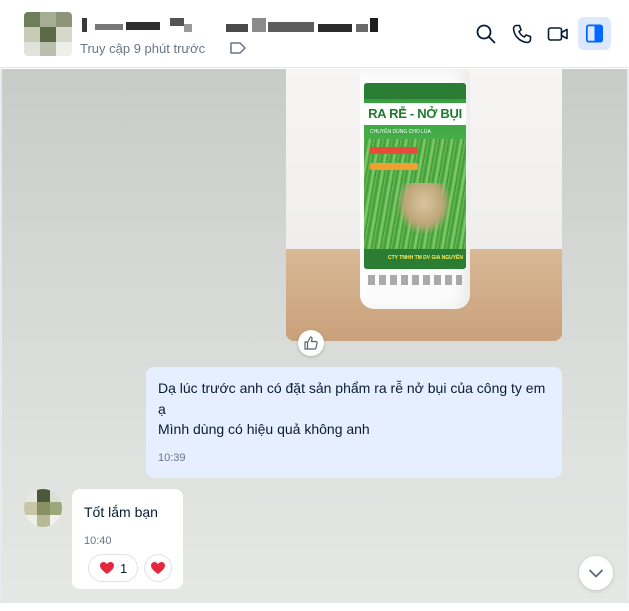 The width and height of the screenshot is (629, 611). I want to click on message-timestamp: 10:39, so click(172, 458).